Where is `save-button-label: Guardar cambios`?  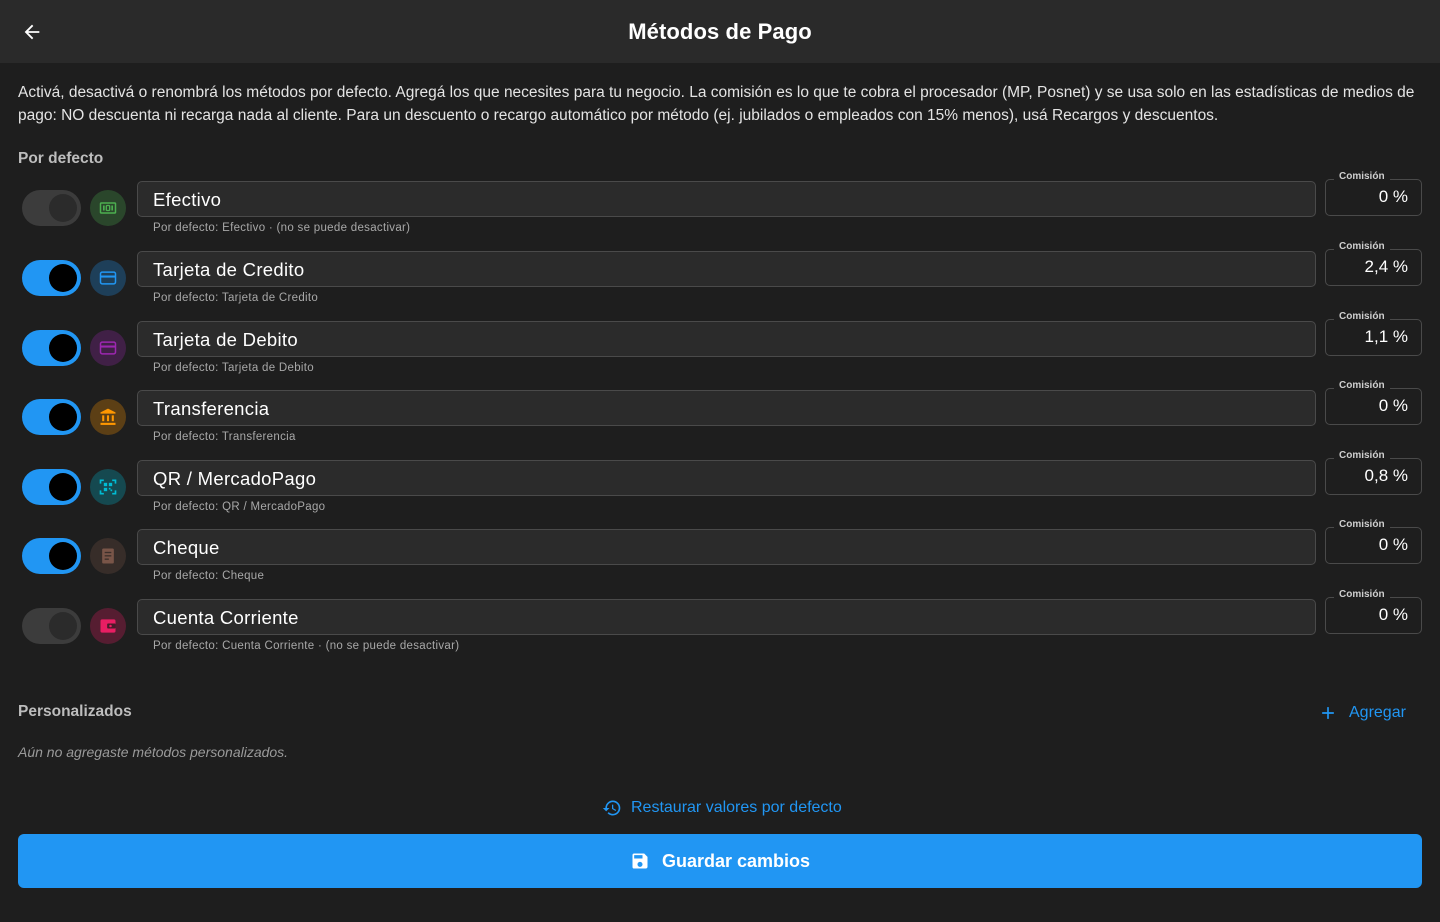 save-button-label: Guardar cambios is located at coordinates (736, 860).